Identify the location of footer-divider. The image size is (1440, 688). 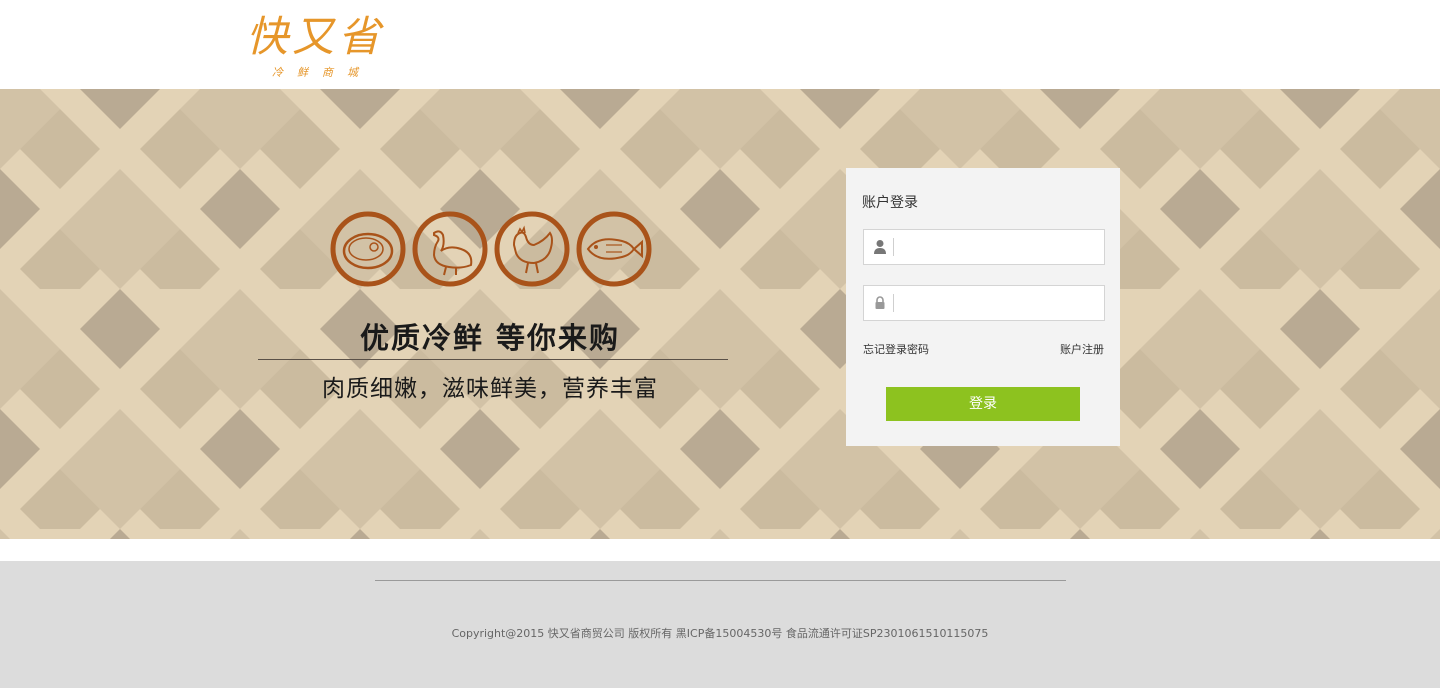
(720, 580).